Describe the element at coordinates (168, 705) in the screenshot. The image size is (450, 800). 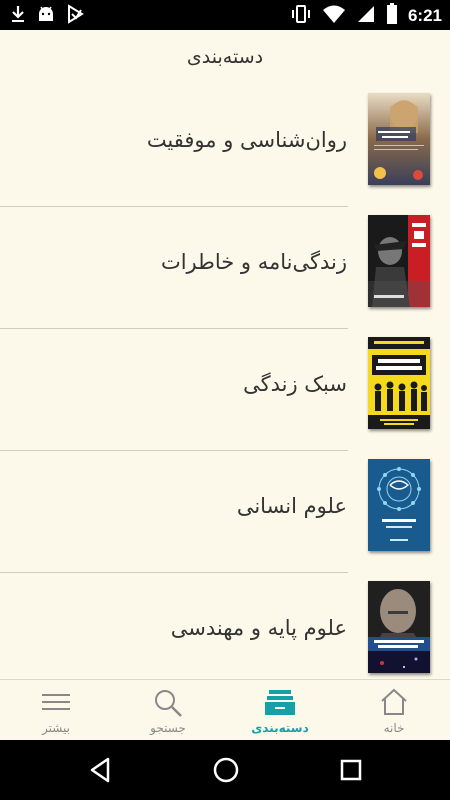
I see `search-icon` at that location.